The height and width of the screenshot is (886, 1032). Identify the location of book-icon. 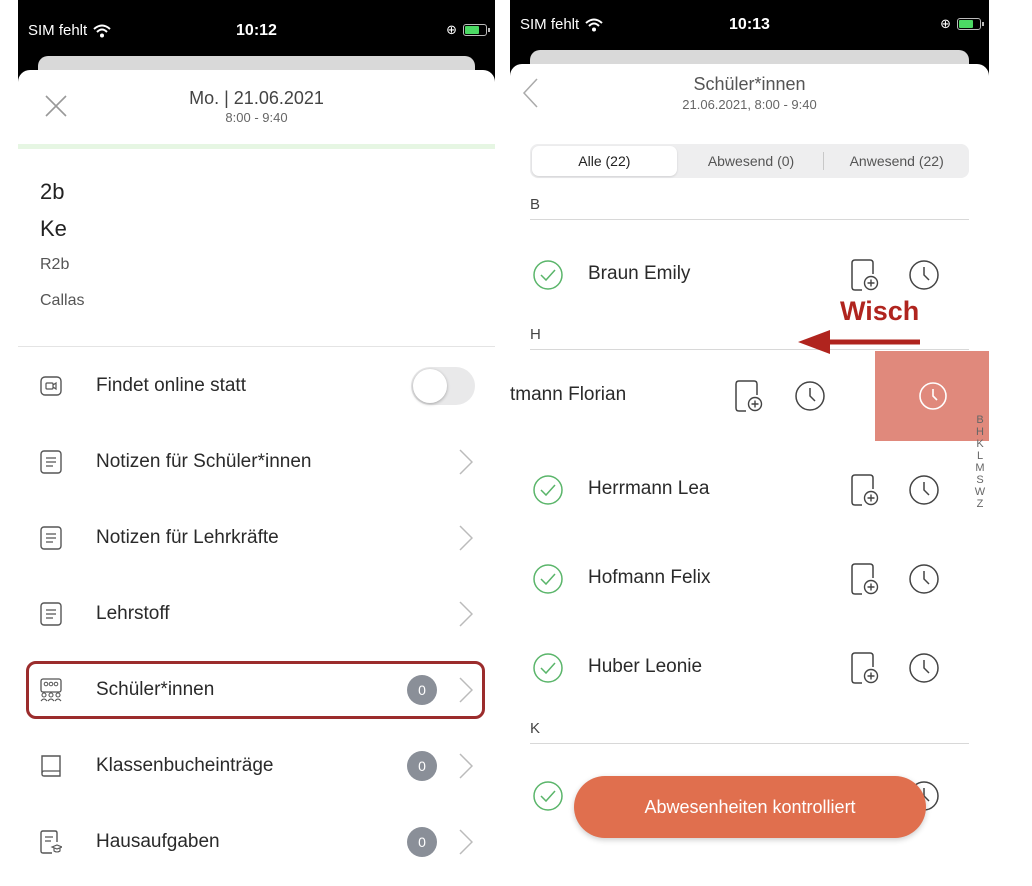
(51, 766).